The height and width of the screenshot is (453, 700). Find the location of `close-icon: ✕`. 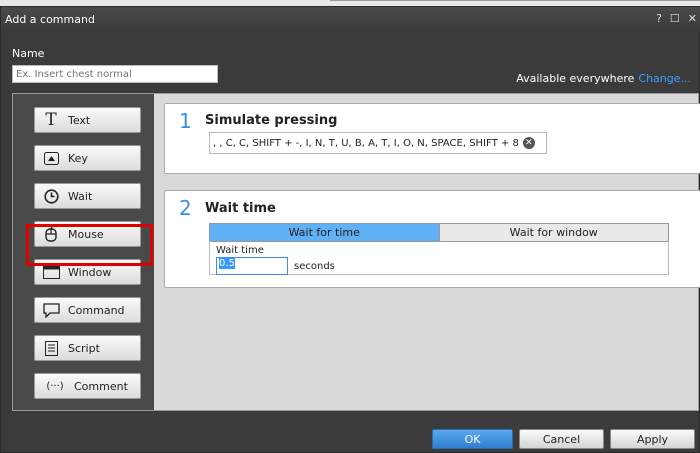

close-icon: ✕ is located at coordinates (692, 18).